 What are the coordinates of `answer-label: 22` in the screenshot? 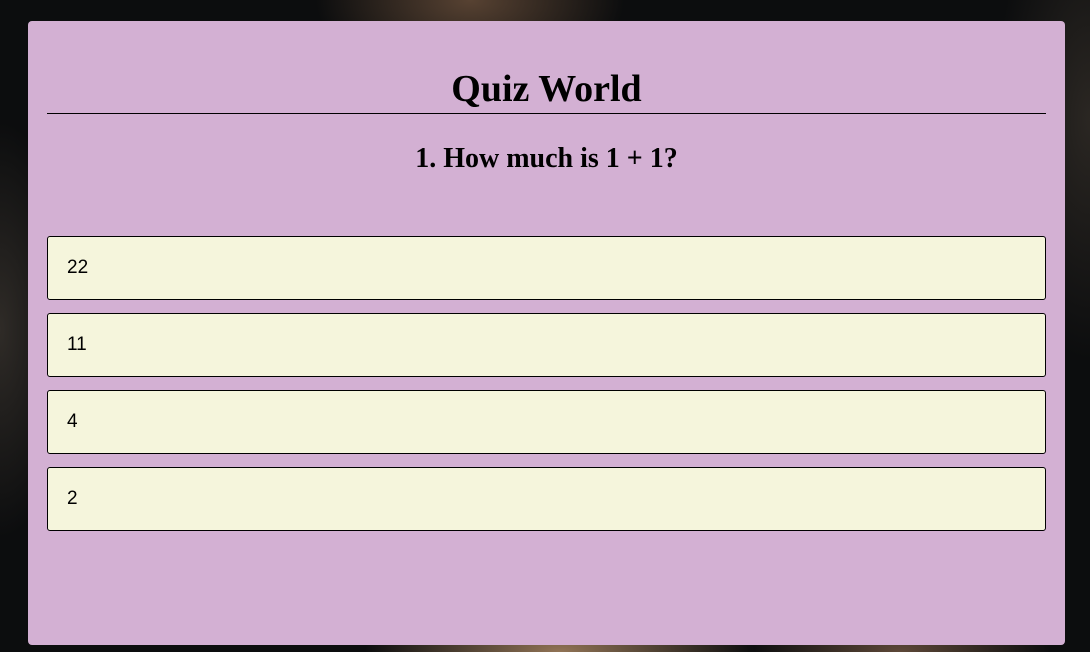 It's located at (78, 267).